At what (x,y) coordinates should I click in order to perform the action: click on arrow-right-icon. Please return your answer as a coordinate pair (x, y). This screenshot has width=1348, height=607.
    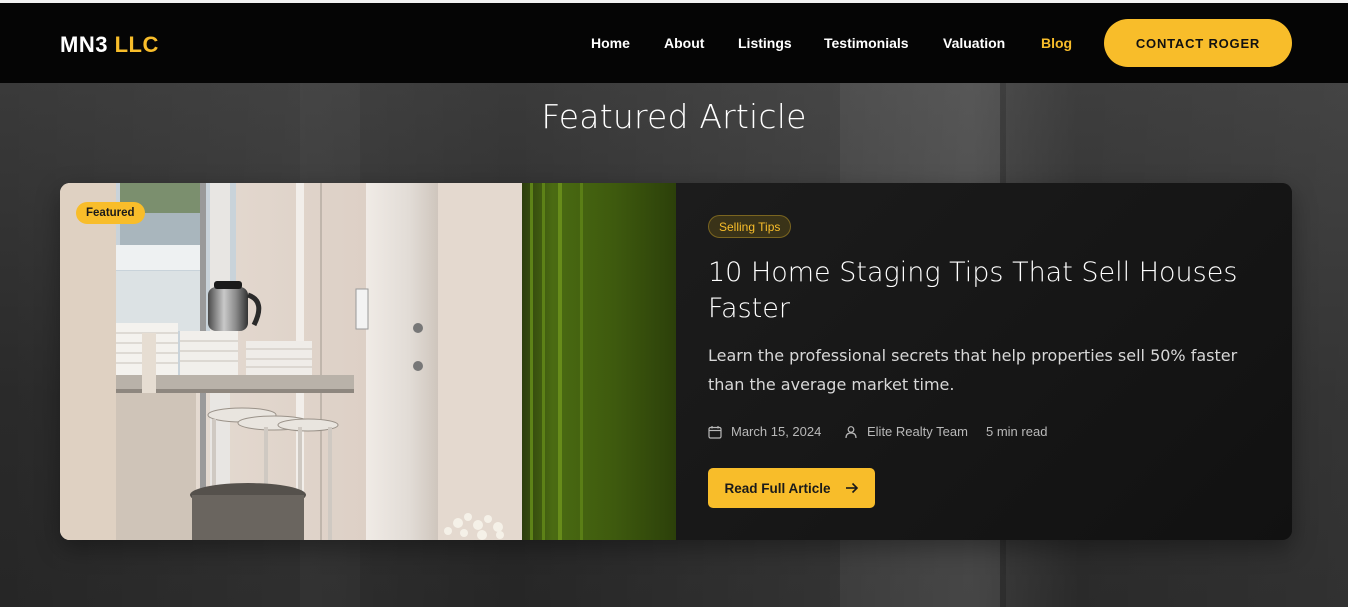
    Looking at the image, I should click on (851, 488).